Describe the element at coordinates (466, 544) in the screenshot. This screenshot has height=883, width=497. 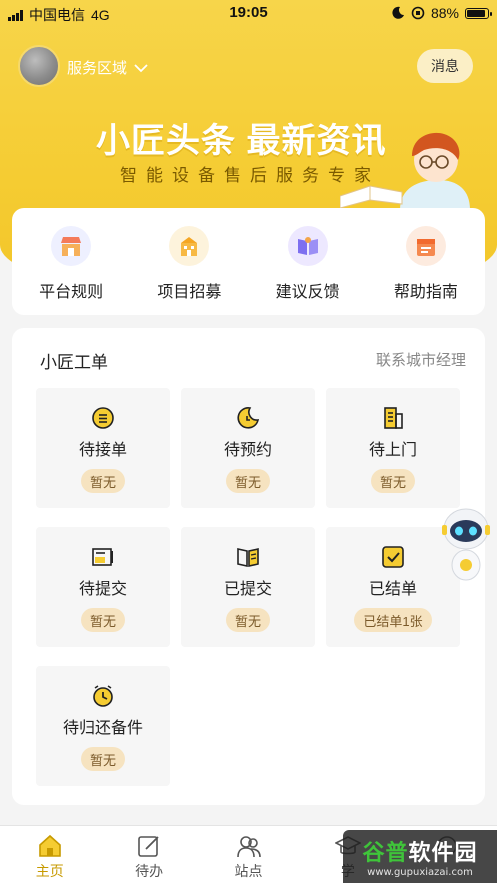
I see `robot-assistant-icon` at that location.